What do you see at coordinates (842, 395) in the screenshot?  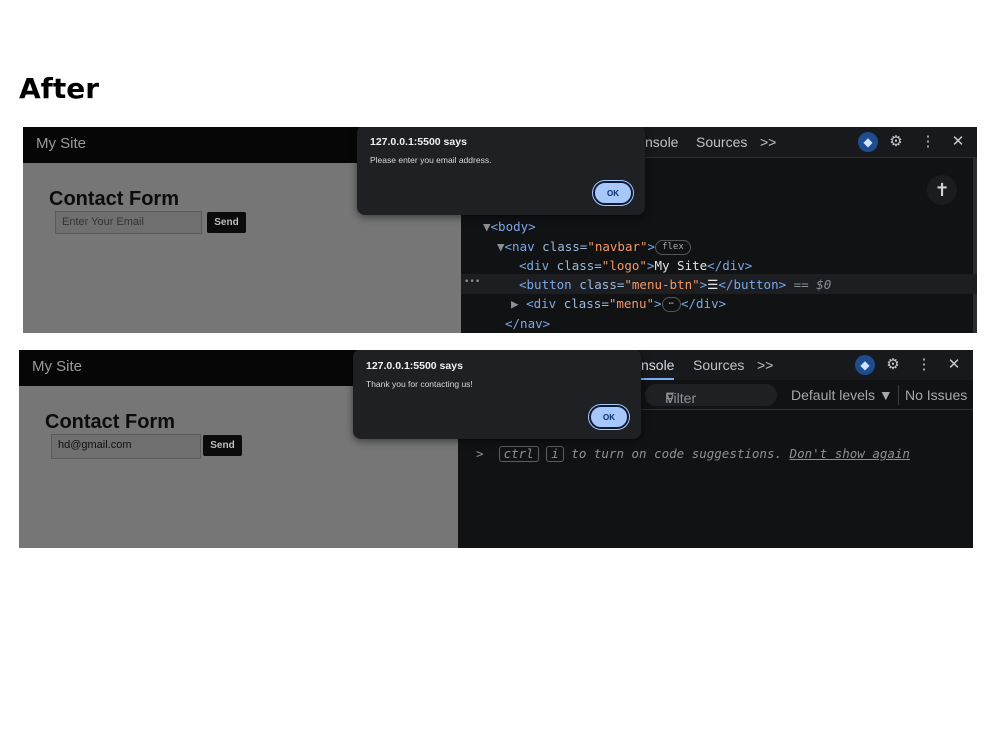 I see `log-levels-dropdown: Default levels ▼` at bounding box center [842, 395].